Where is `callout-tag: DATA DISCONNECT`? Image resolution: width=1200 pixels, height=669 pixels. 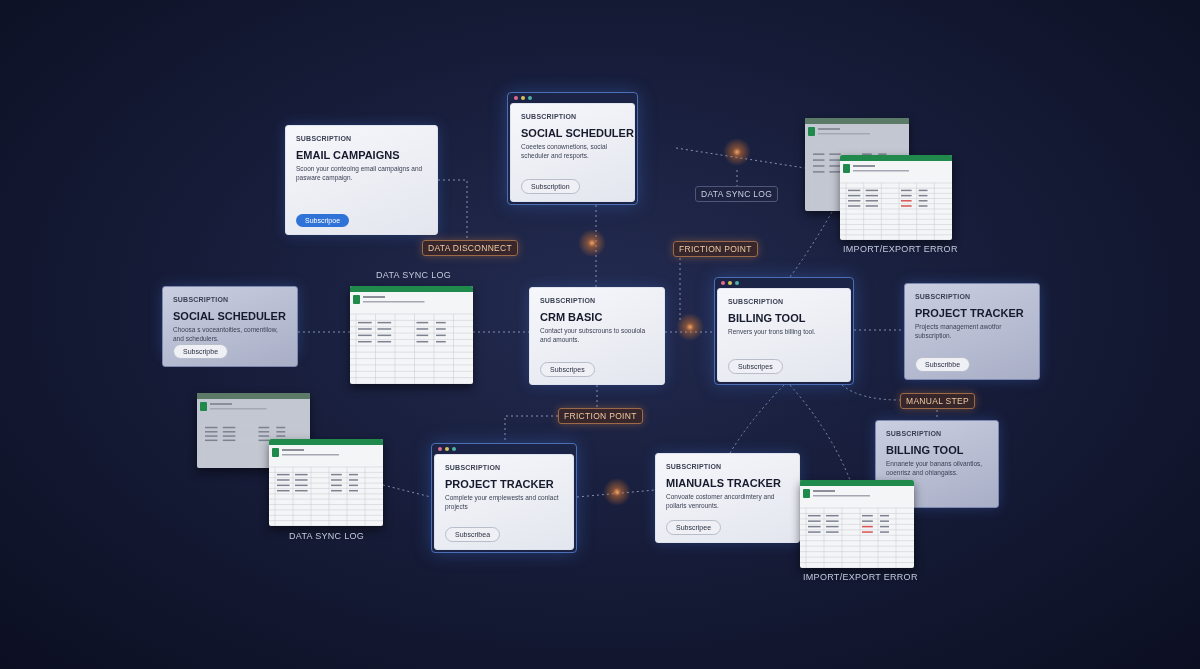
callout-tag: DATA DISCONNECT is located at coordinates (470, 248).